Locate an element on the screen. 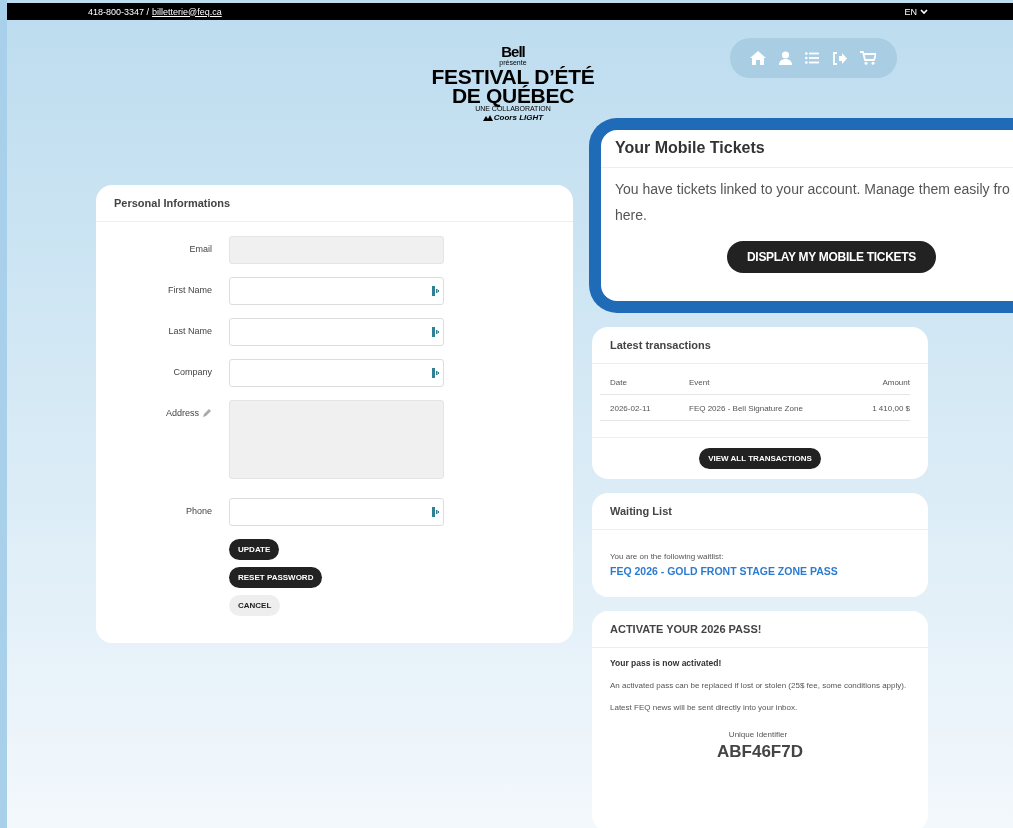 The image size is (1013, 828). table-cell-text: 1 410,00 $ is located at coordinates (890, 409).